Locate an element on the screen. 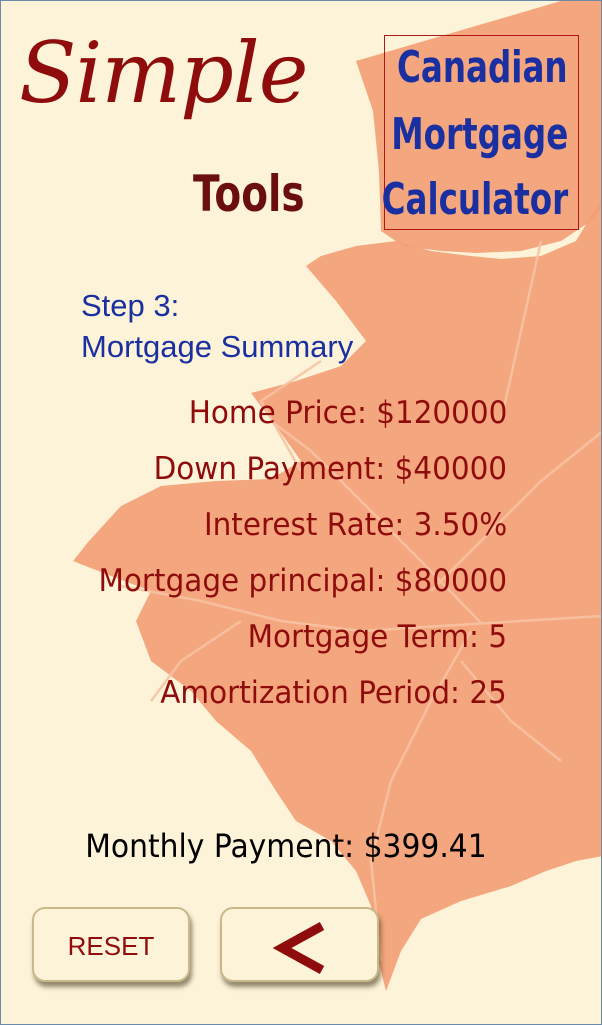 Image resolution: width=602 pixels, height=1025 pixels. interest-rate-value: Interest Rate: 3.50% is located at coordinates (355, 525).